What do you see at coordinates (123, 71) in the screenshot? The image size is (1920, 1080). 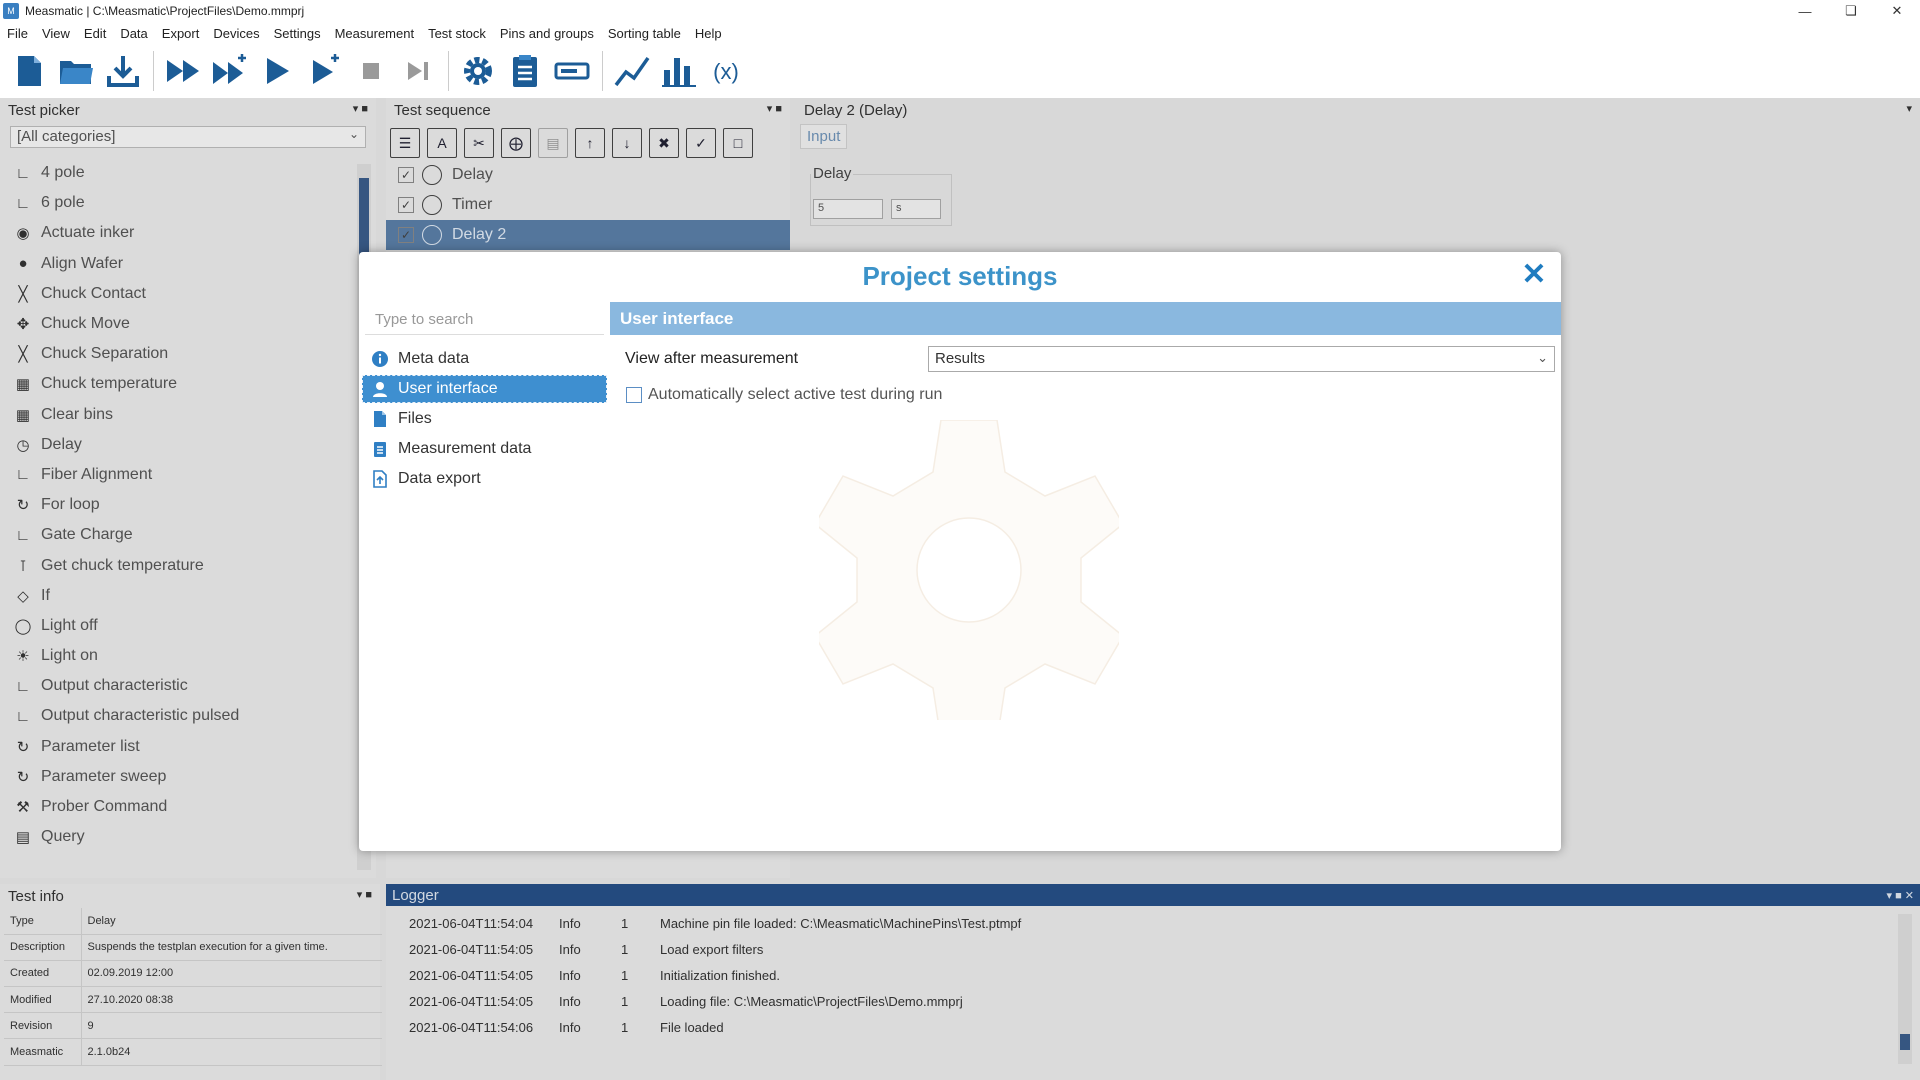 I see `download-icon` at bounding box center [123, 71].